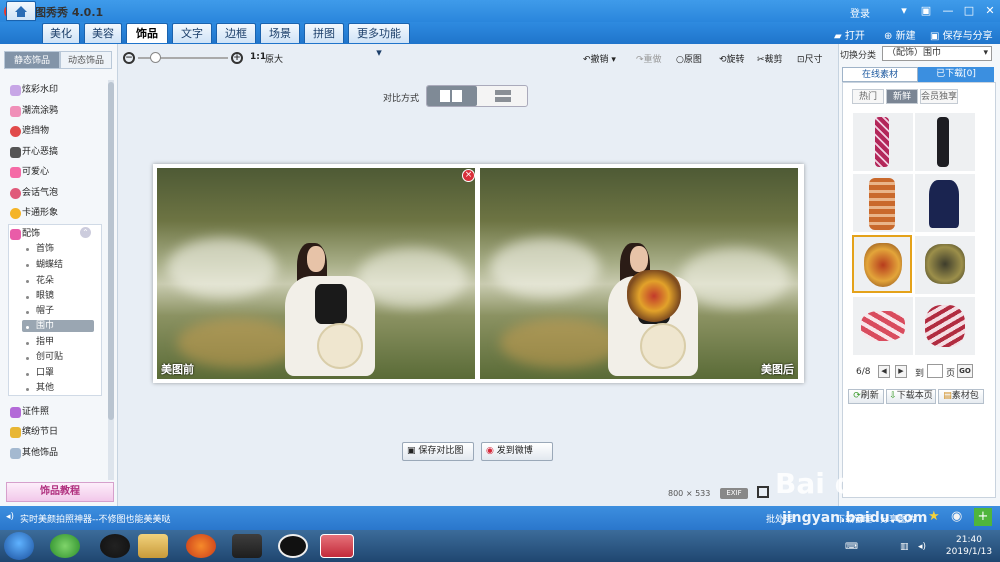 The height and width of the screenshot is (562, 1000). Describe the element at coordinates (258, 57) in the screenshot. I see `ratio-button: 1:1` at that location.